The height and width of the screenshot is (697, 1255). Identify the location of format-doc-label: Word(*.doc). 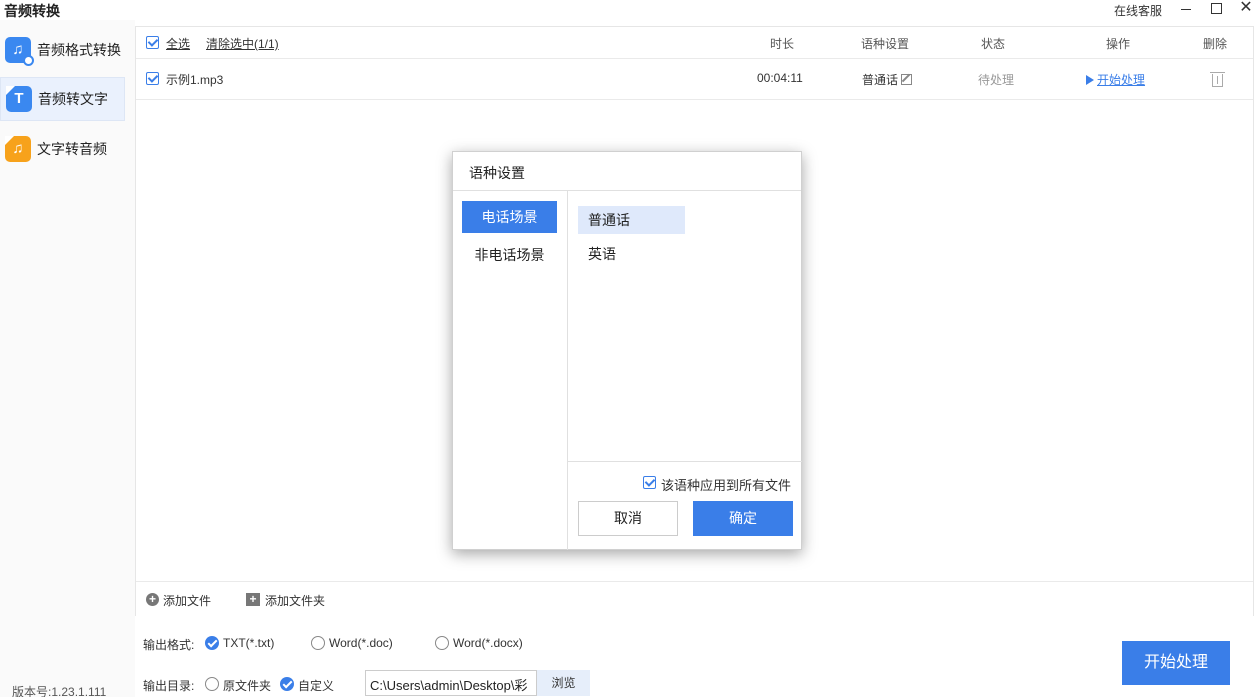
(361, 643).